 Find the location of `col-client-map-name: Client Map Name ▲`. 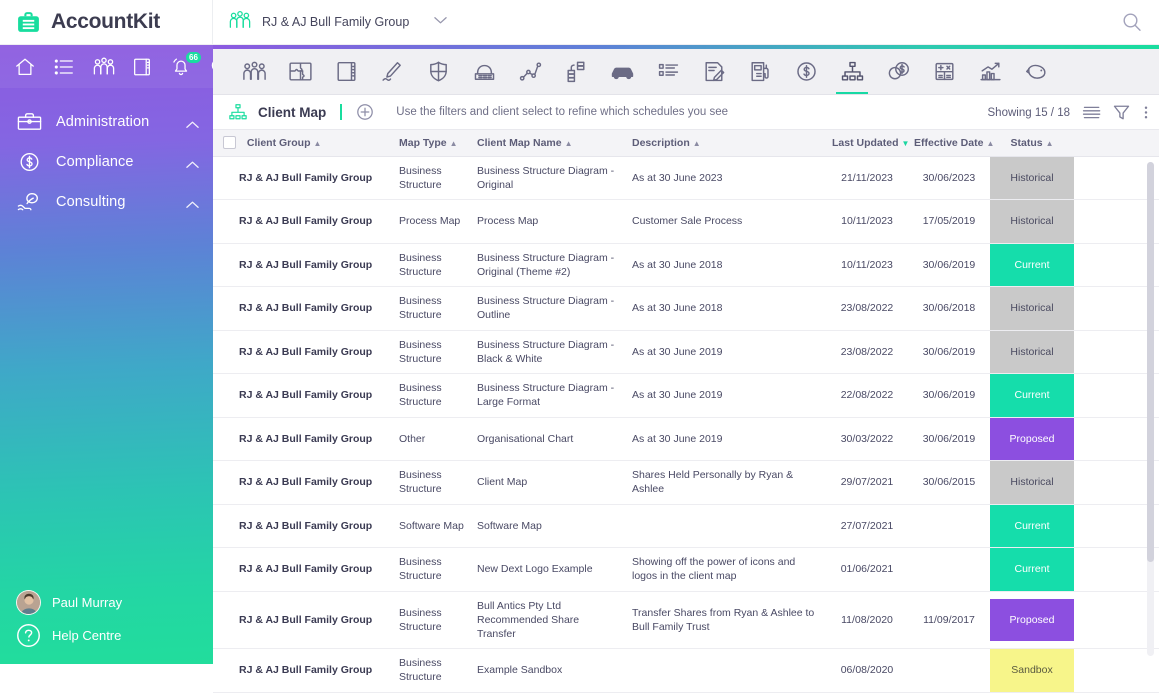

col-client-map-name: Client Map Name ▲ is located at coordinates (548, 143).